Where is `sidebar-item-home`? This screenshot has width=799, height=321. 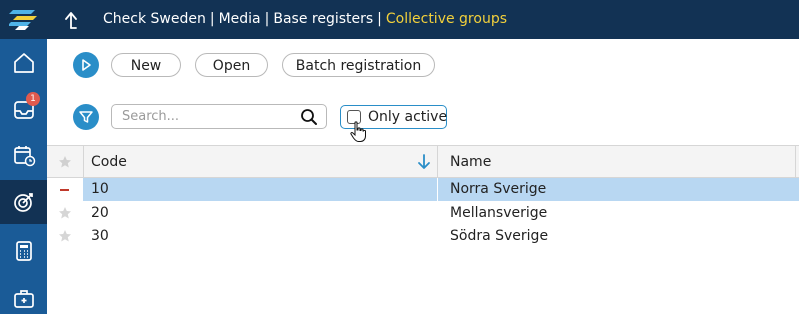
sidebar-item-home is located at coordinates (23, 63).